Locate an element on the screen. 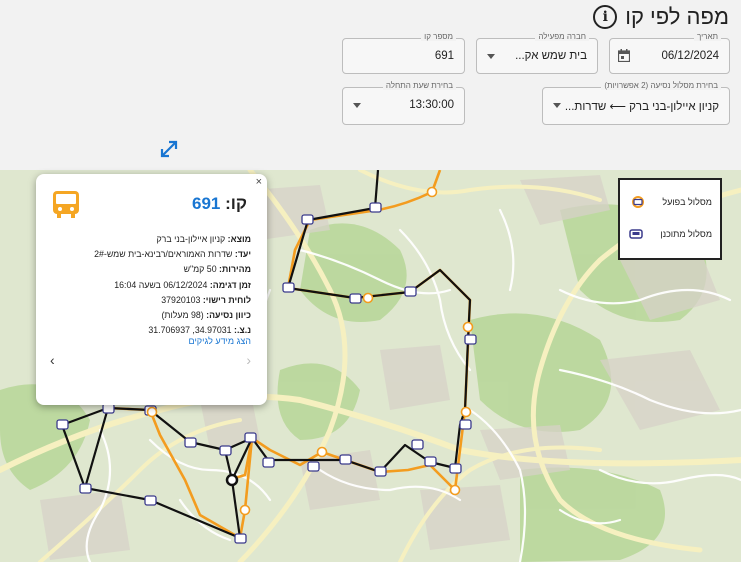 The height and width of the screenshot is (562, 741). start-time-select: בחירת שעת התחלה 13:30:00 is located at coordinates (403, 103).